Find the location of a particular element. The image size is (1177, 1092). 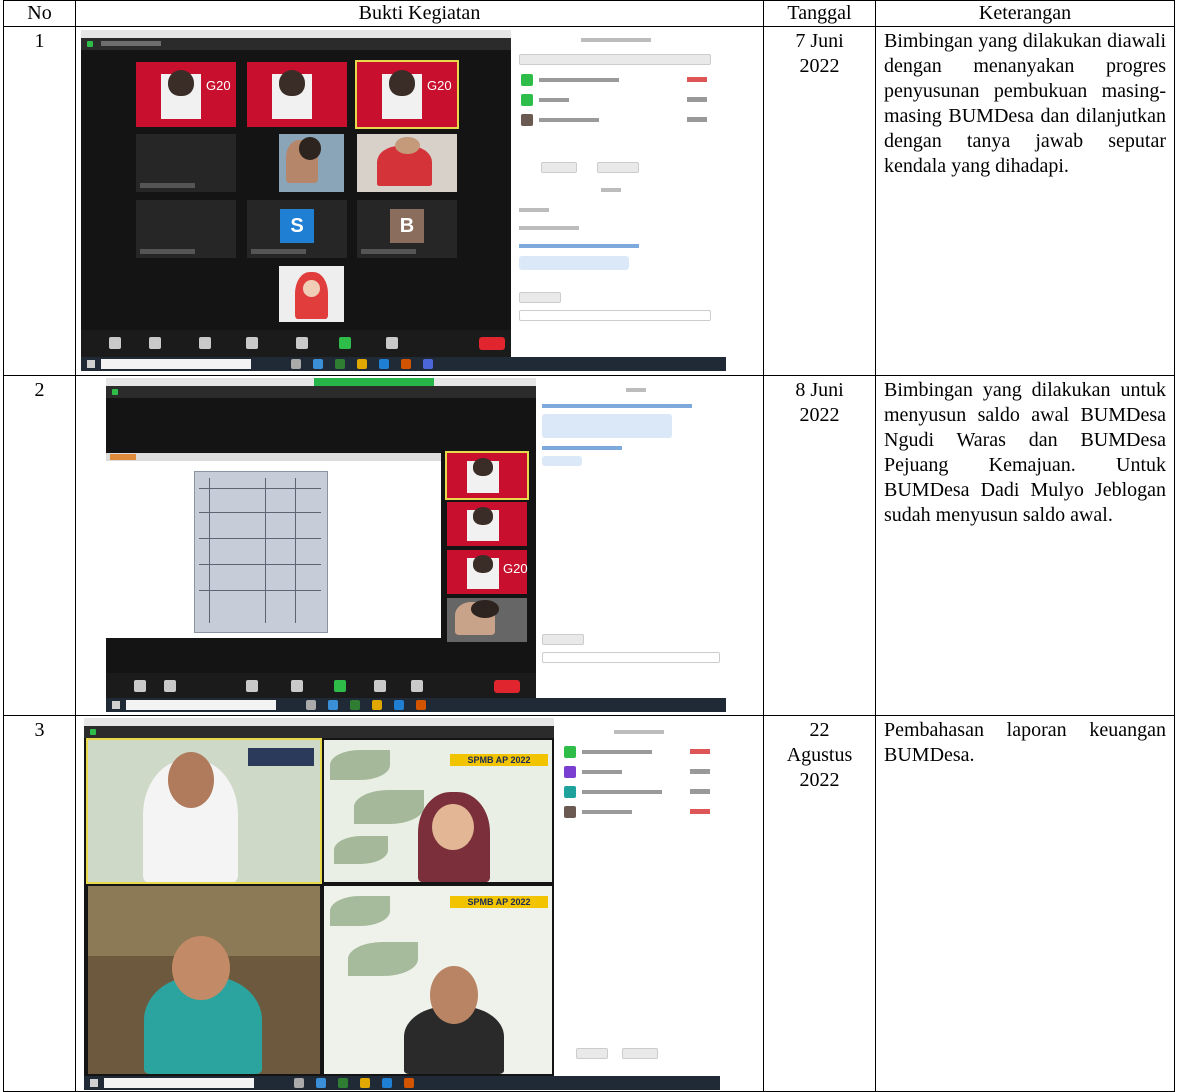

header-row: No Bukti Kegiatan Tanggal Keterangan is located at coordinates (589, 13).